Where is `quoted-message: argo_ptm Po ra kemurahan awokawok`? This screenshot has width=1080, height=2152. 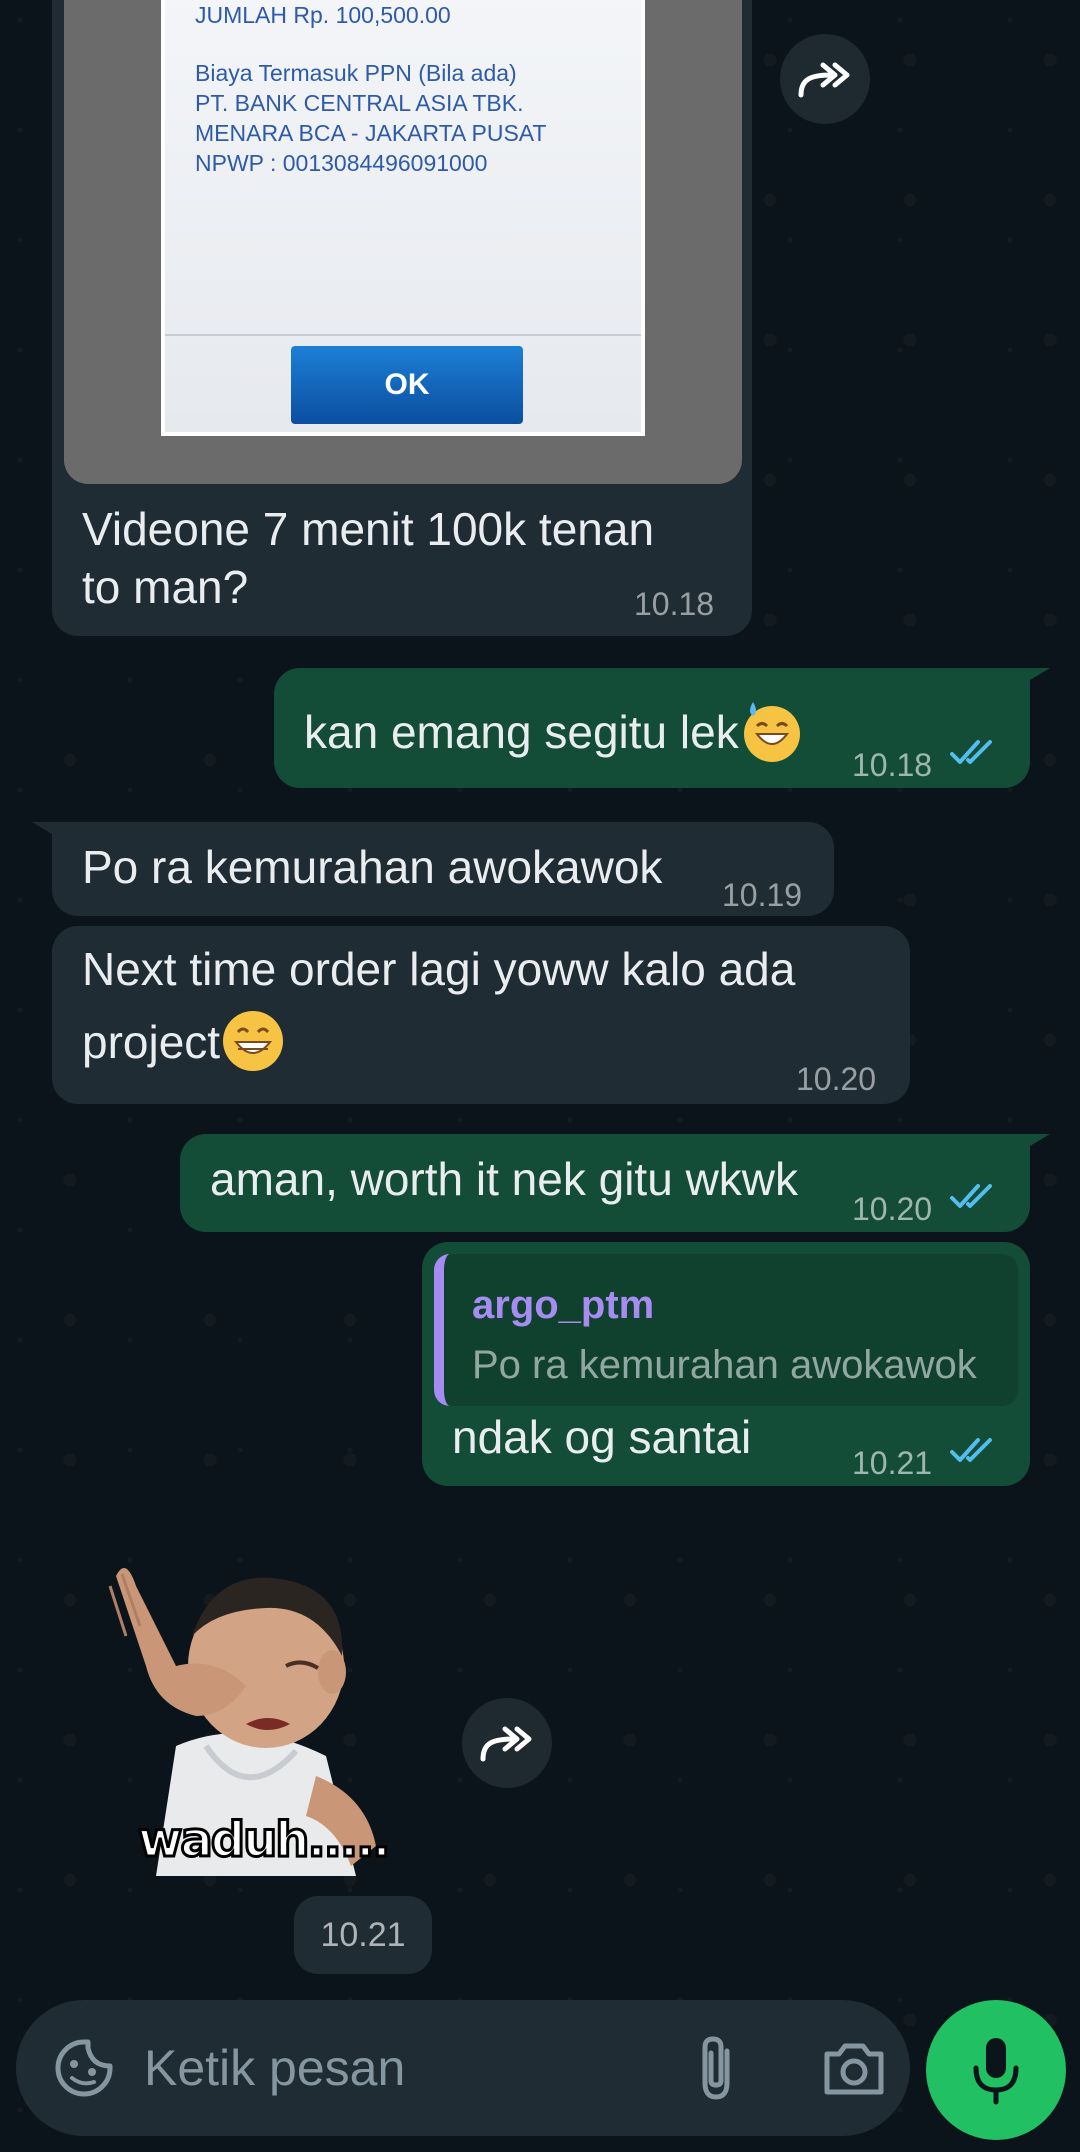
quoted-message: argo_ptm Po ra kemurahan awokawok is located at coordinates (726, 1330).